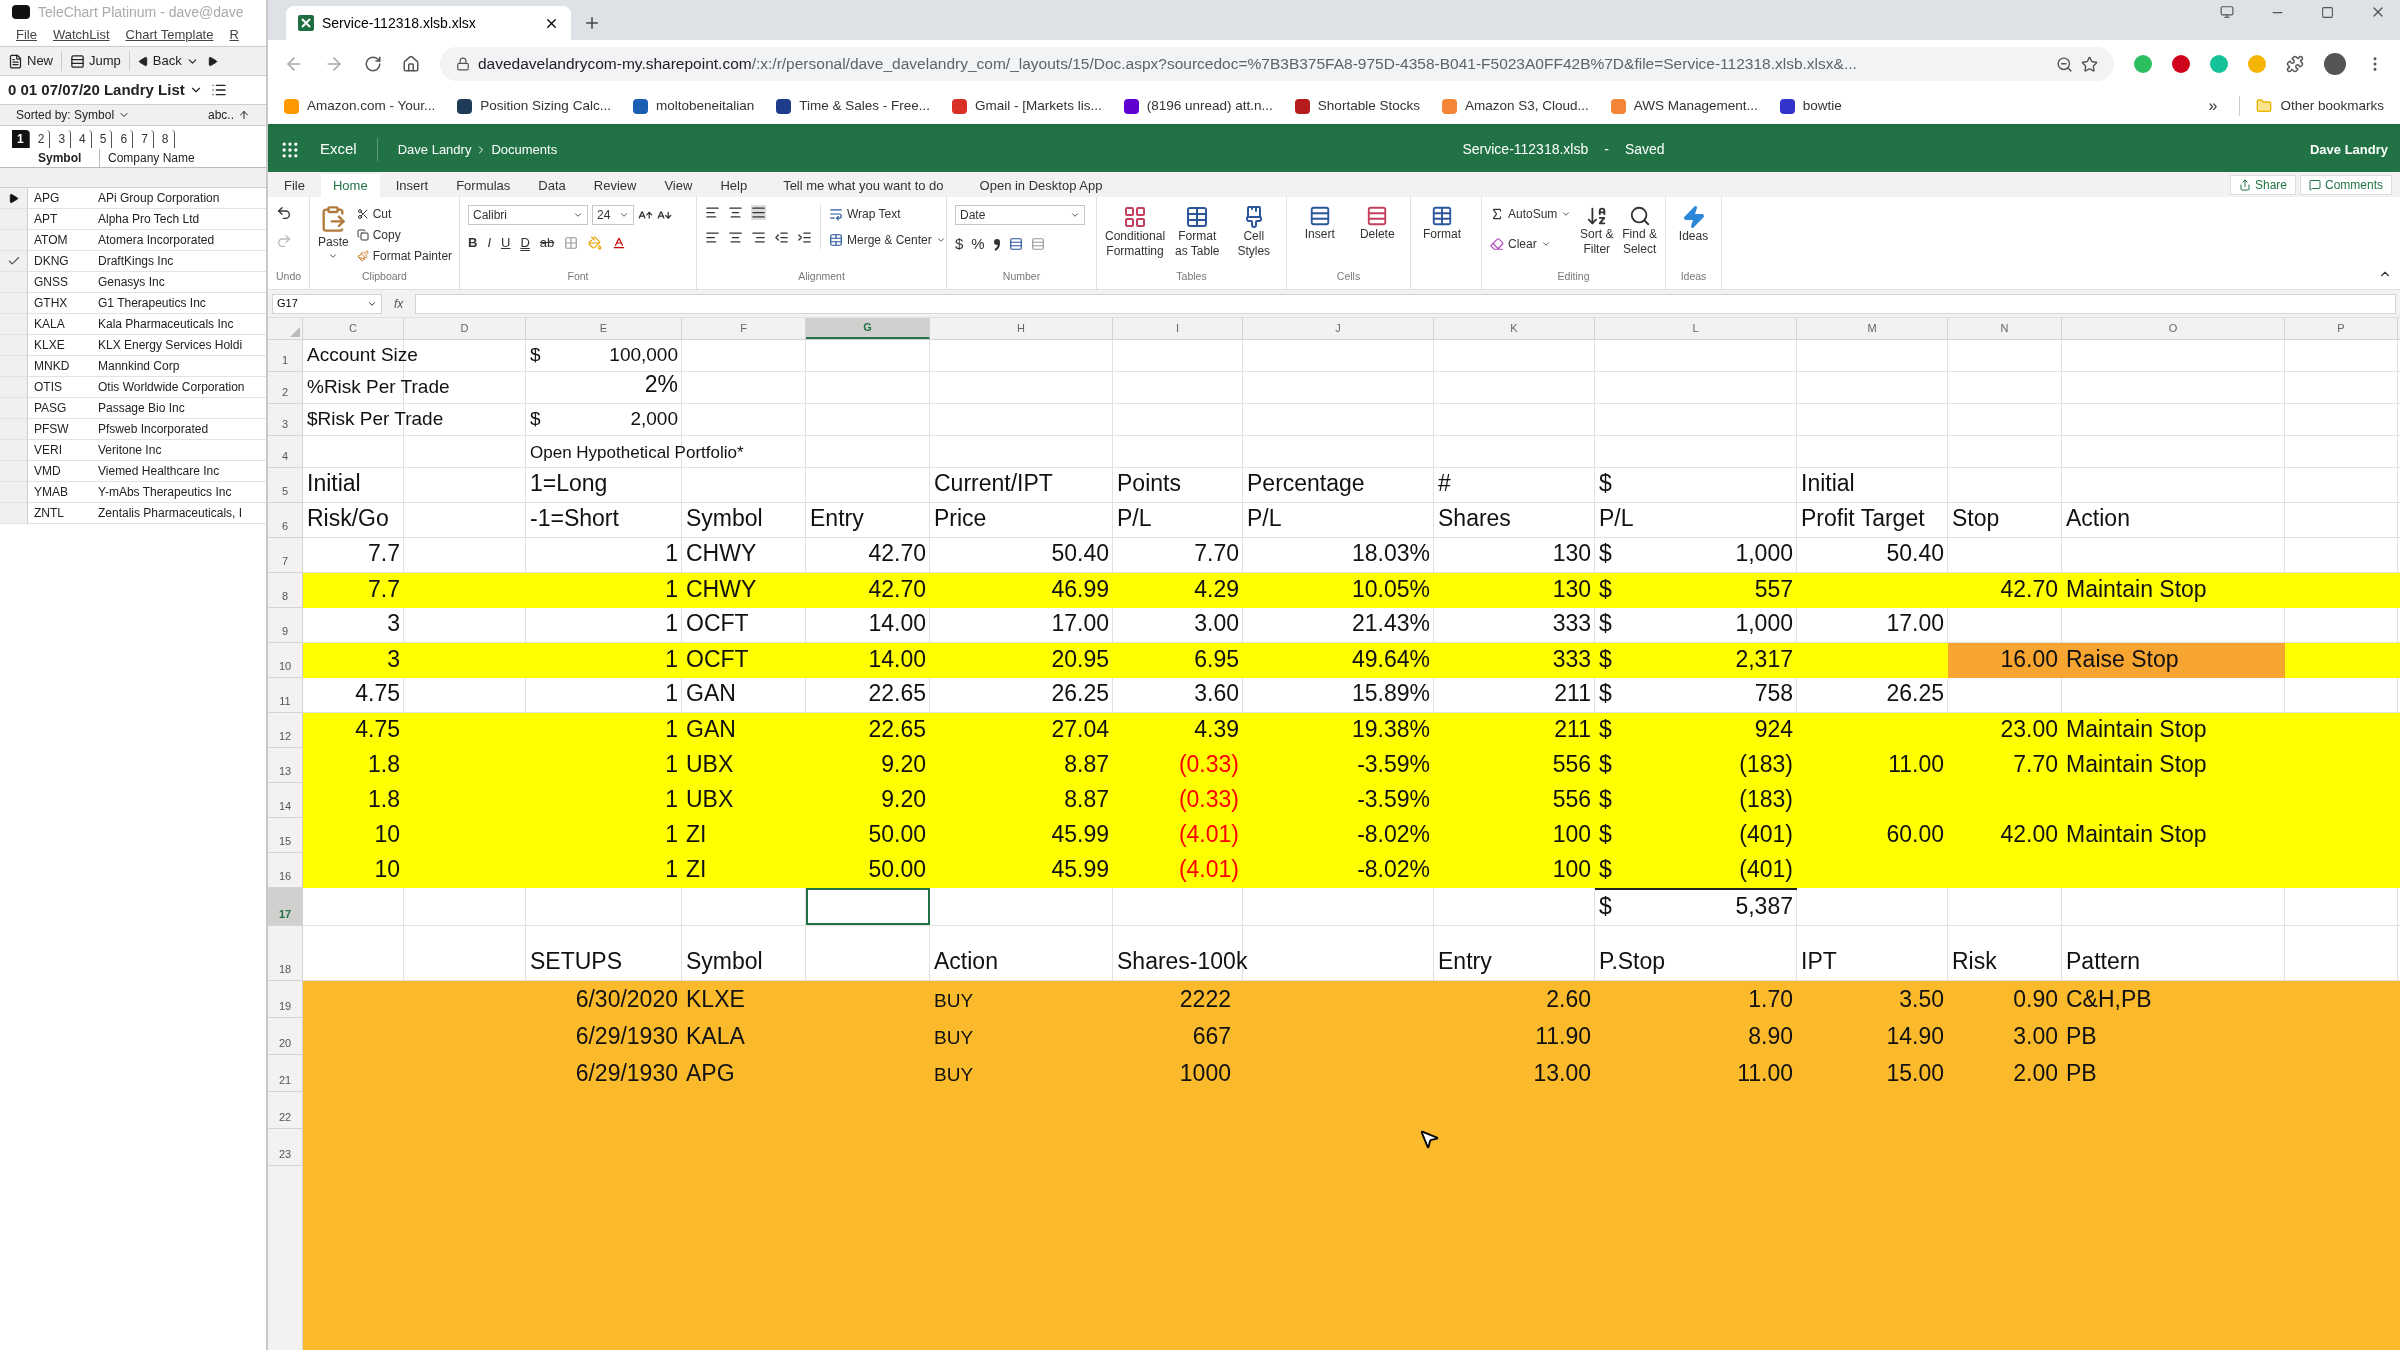  What do you see at coordinates (868, 328) in the screenshot?
I see `column-header: G` at bounding box center [868, 328].